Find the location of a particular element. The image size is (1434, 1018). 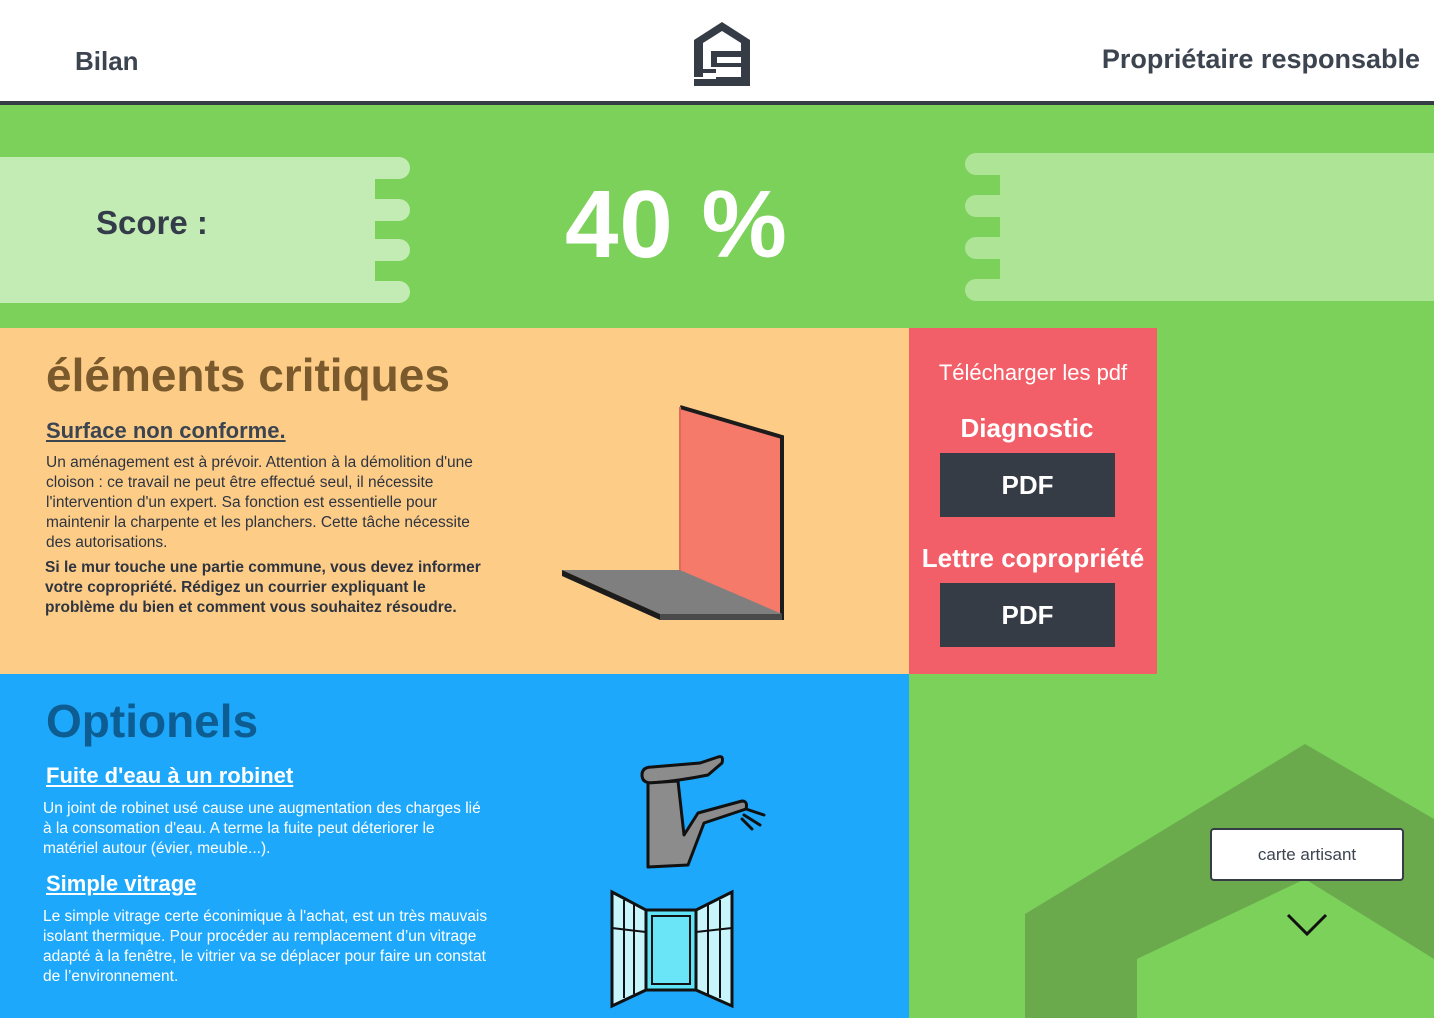

carte-artisant-button: carte artisant is located at coordinates (1307, 854).